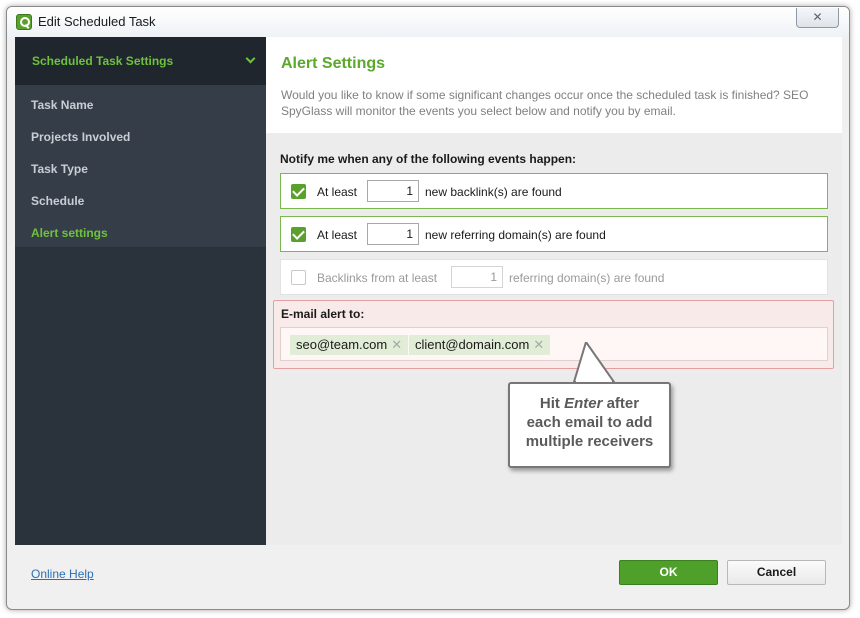  Describe the element at coordinates (59, 169) in the screenshot. I see `sidebar-item-task-type: Task Type` at that location.